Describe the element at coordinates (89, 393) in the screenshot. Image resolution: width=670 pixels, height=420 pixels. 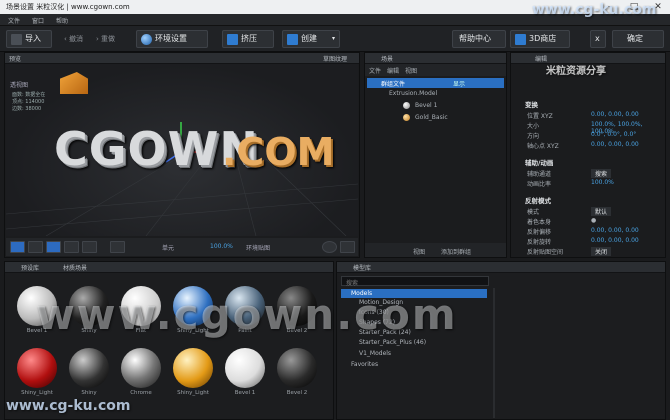
I see `material-label: Shiny` at that location.